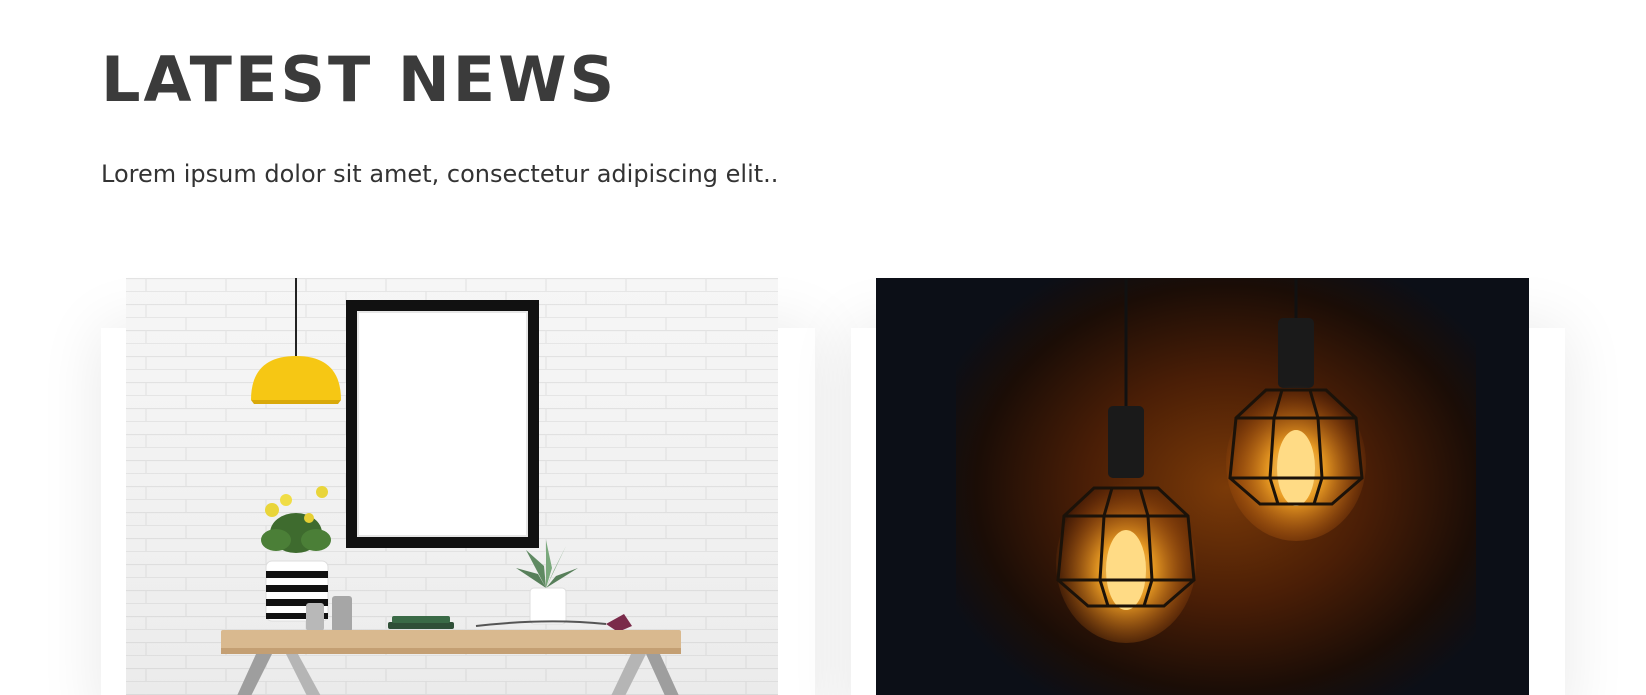 The height and width of the screenshot is (695, 1646). I want to click on section-title: LATEST NEWS, so click(359, 79).